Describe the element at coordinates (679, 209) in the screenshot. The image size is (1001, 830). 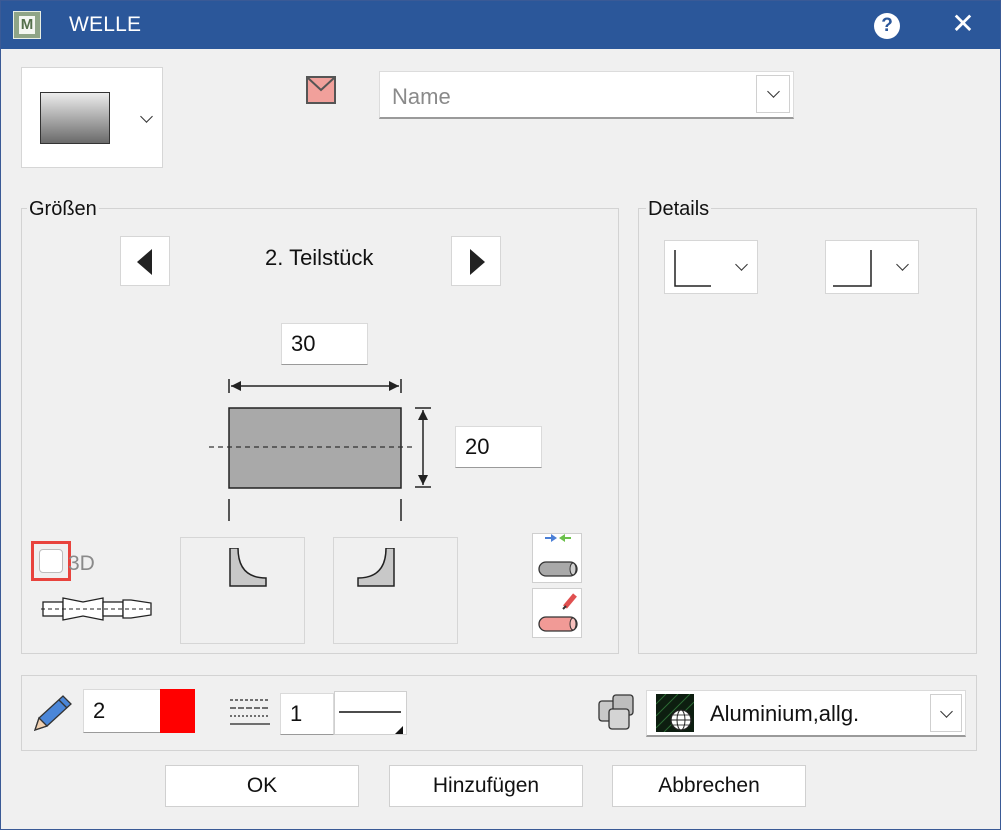
I see `details-group-label: Details` at that location.